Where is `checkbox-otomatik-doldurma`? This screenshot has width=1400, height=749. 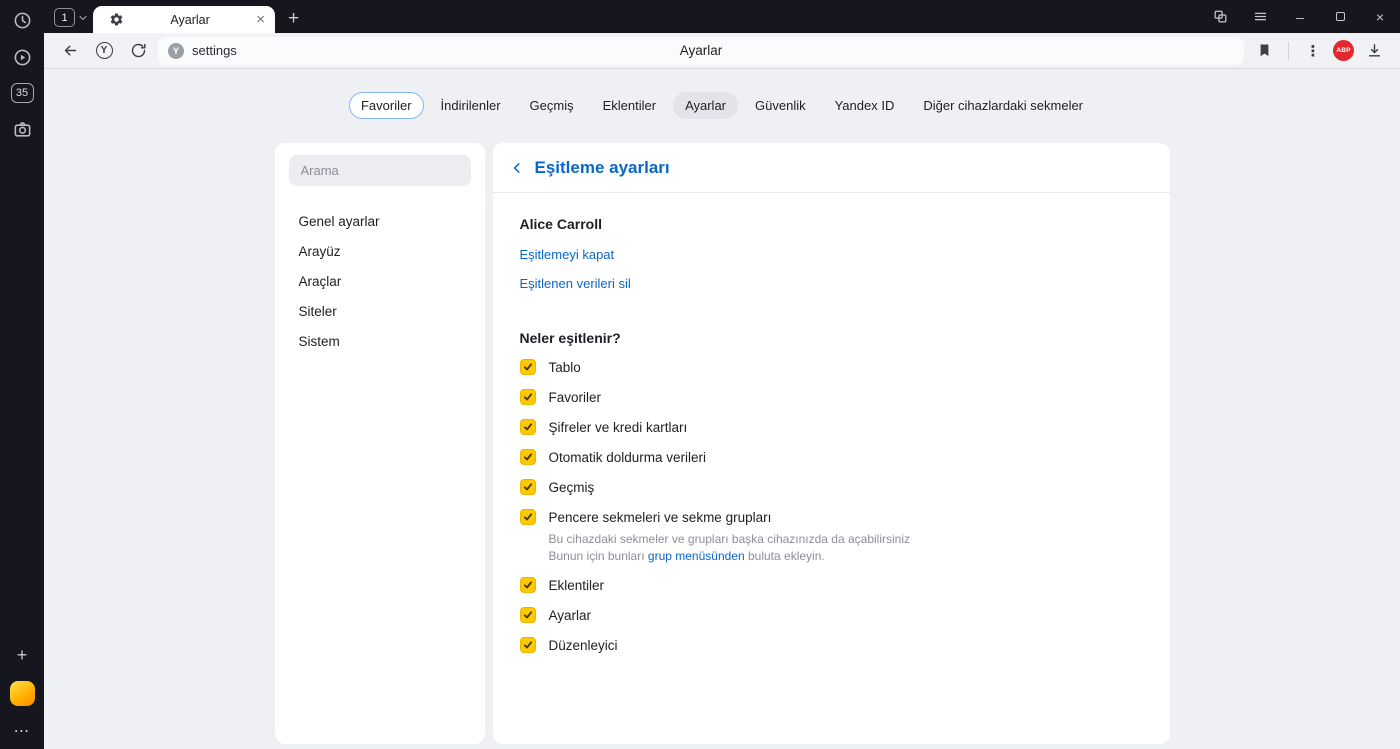 checkbox-otomatik-doldurma is located at coordinates (527, 457).